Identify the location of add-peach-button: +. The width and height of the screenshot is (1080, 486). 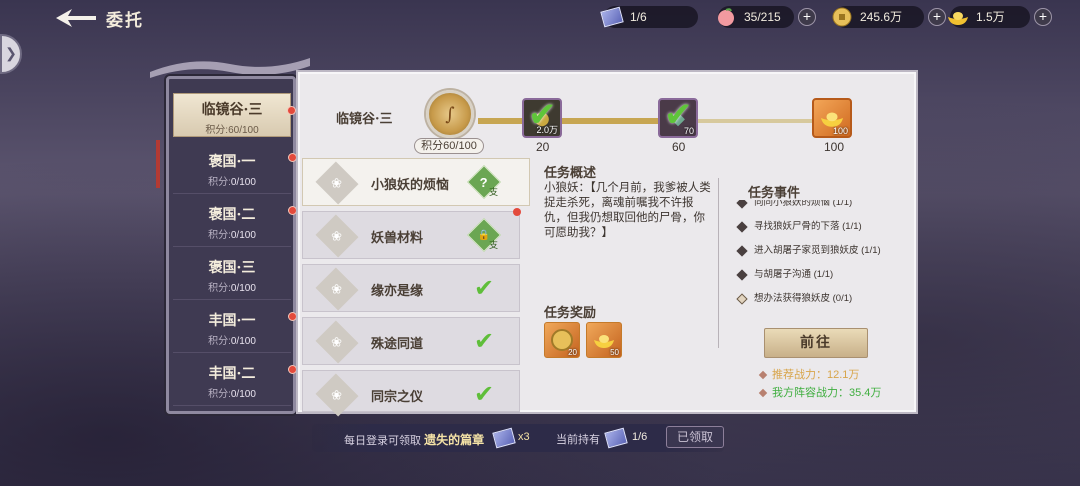
(807, 17).